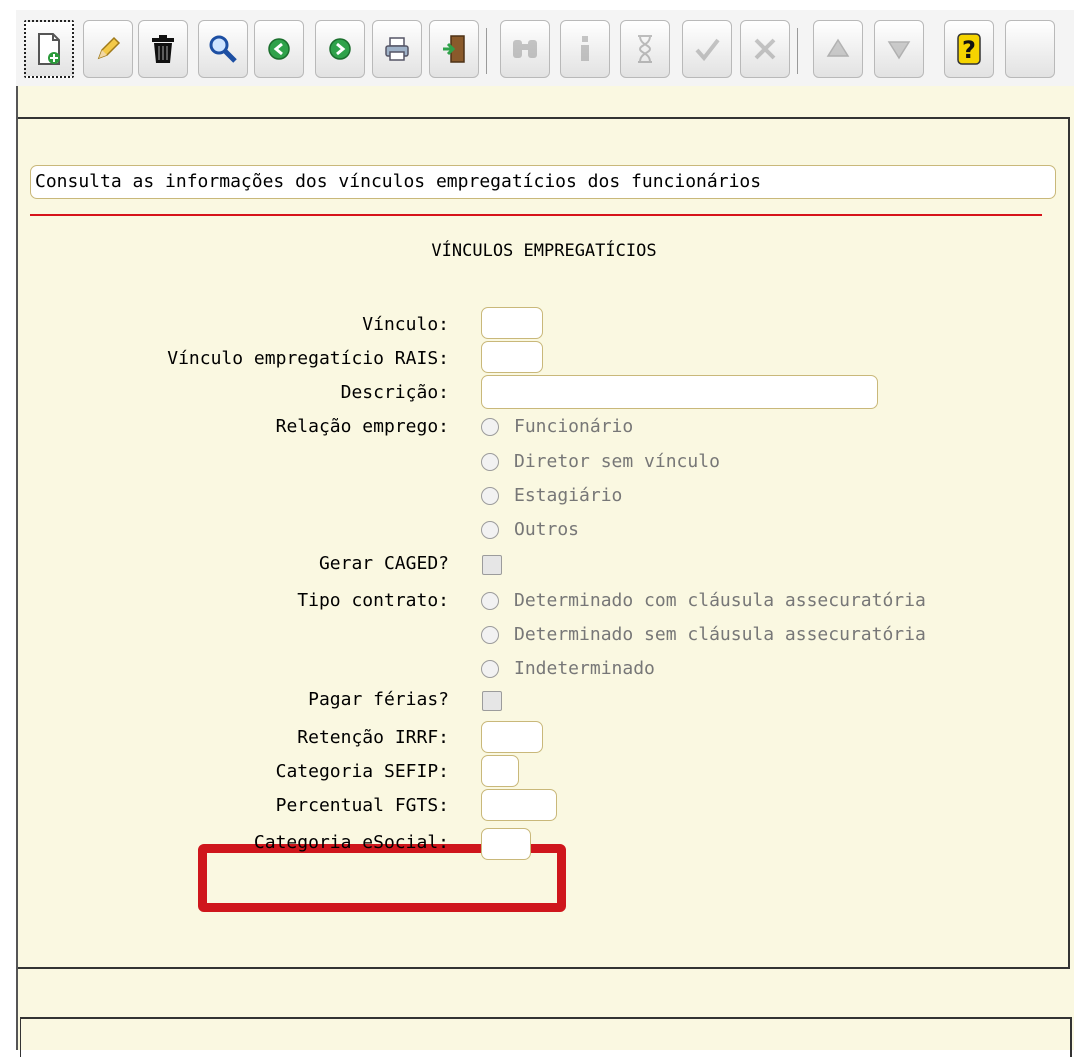 The height and width of the screenshot is (1057, 1075). I want to click on last-record-button, so click(899, 49).